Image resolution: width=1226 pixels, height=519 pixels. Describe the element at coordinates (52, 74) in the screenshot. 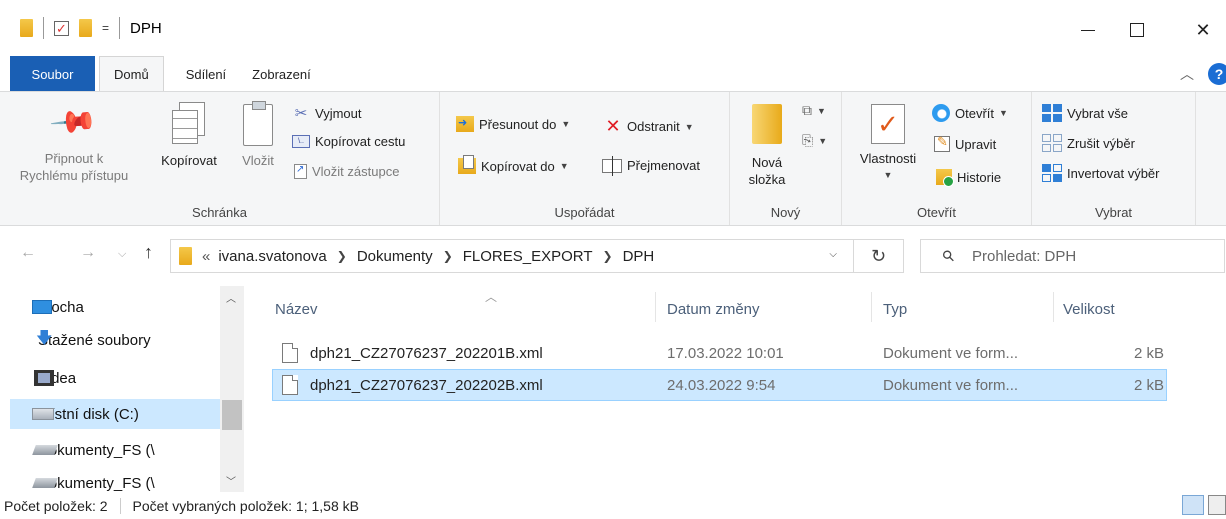

I see `tab-file: Soubor` at that location.